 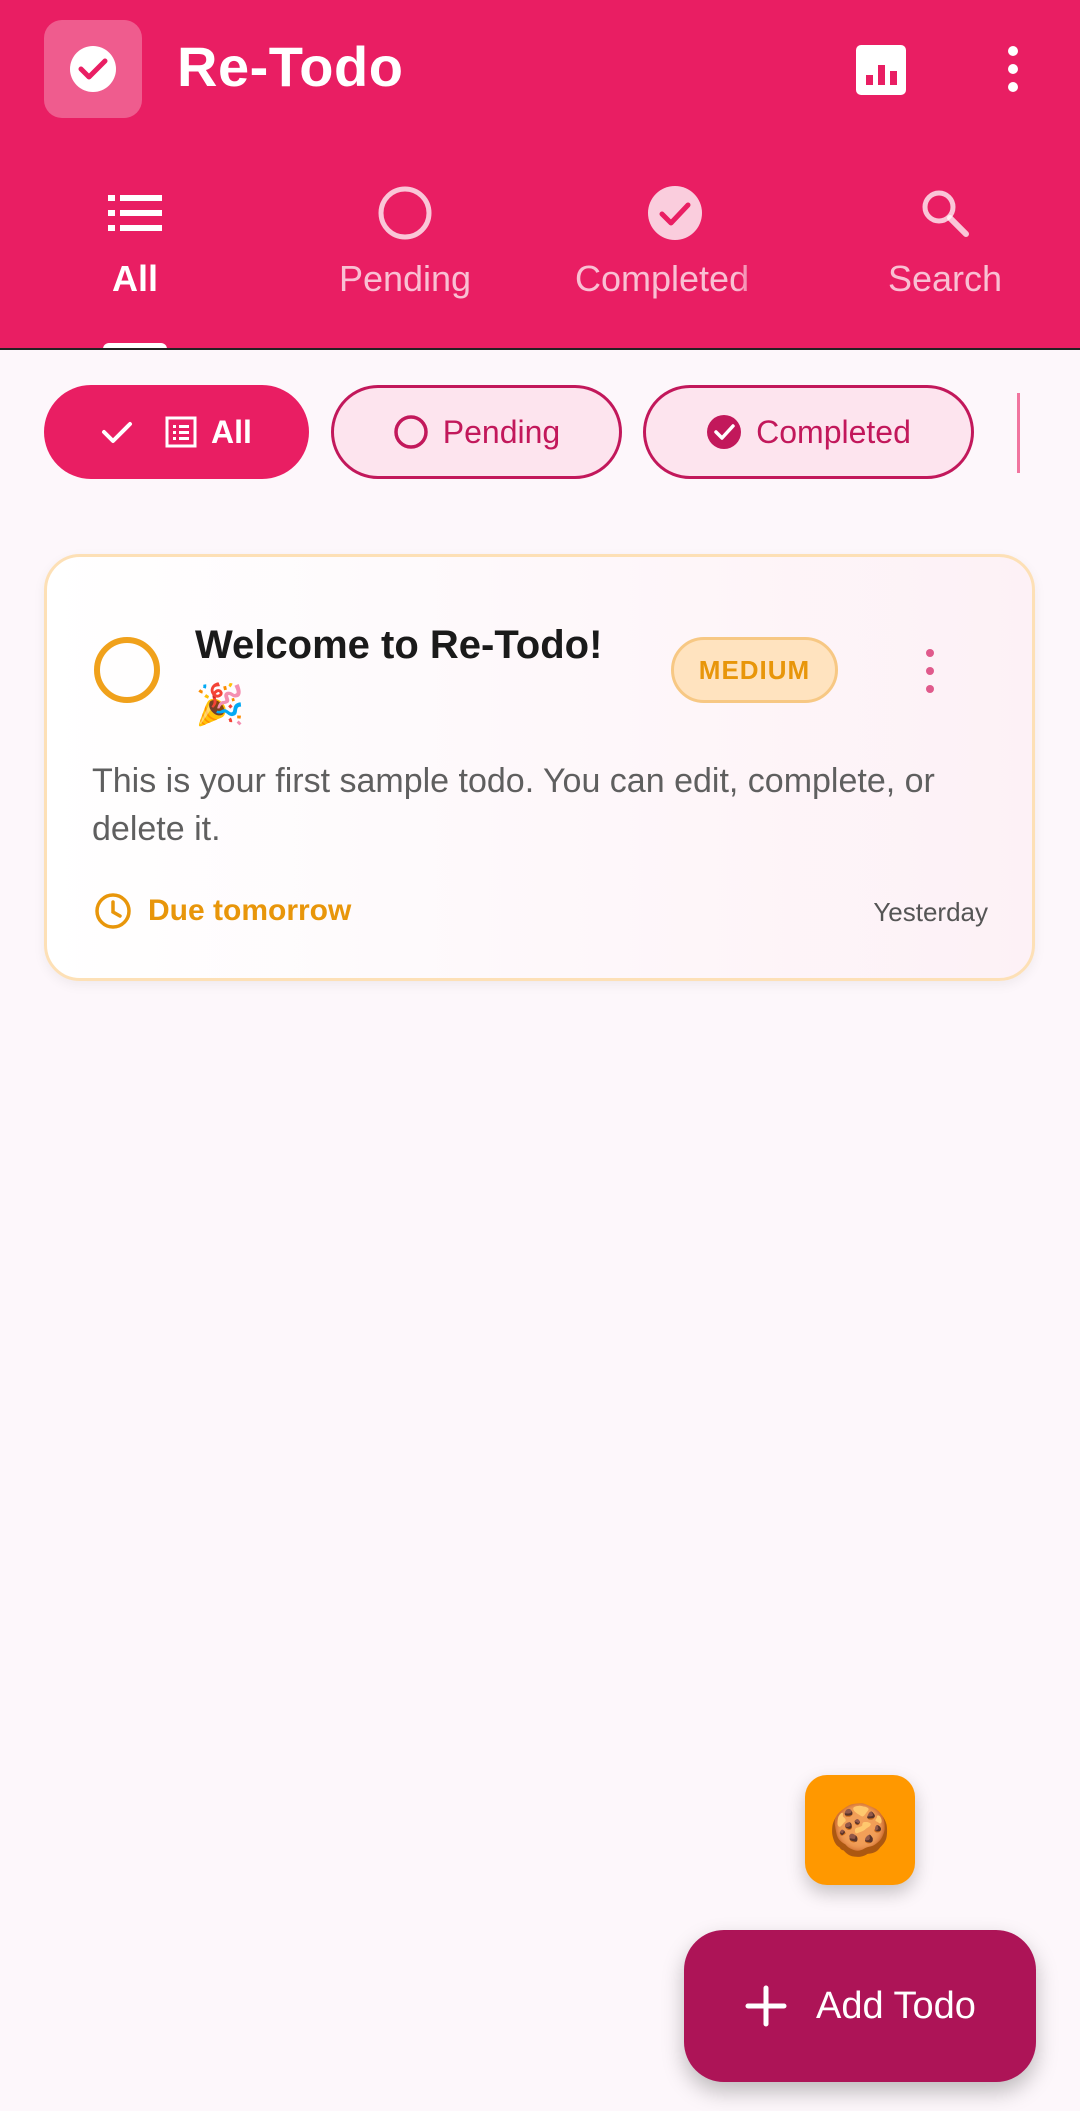 What do you see at coordinates (181, 432) in the screenshot?
I see `list-box-icon` at bounding box center [181, 432].